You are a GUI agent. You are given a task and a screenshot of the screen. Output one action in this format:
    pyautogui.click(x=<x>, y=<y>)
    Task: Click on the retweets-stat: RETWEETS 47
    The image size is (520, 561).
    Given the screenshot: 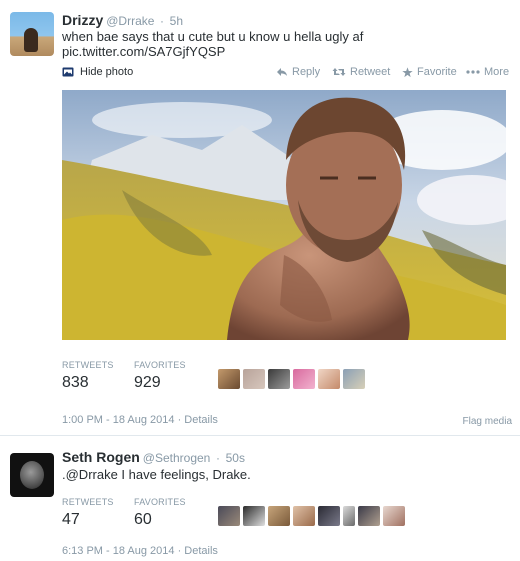 What is the action you would take?
    pyautogui.click(x=88, y=513)
    